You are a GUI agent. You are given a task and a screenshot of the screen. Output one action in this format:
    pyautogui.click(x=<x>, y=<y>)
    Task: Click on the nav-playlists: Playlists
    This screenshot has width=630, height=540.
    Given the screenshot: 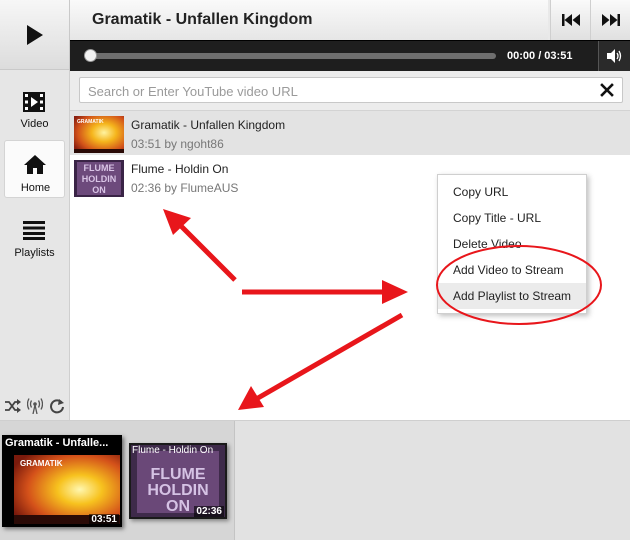 What is the action you would take?
    pyautogui.click(x=34, y=239)
    